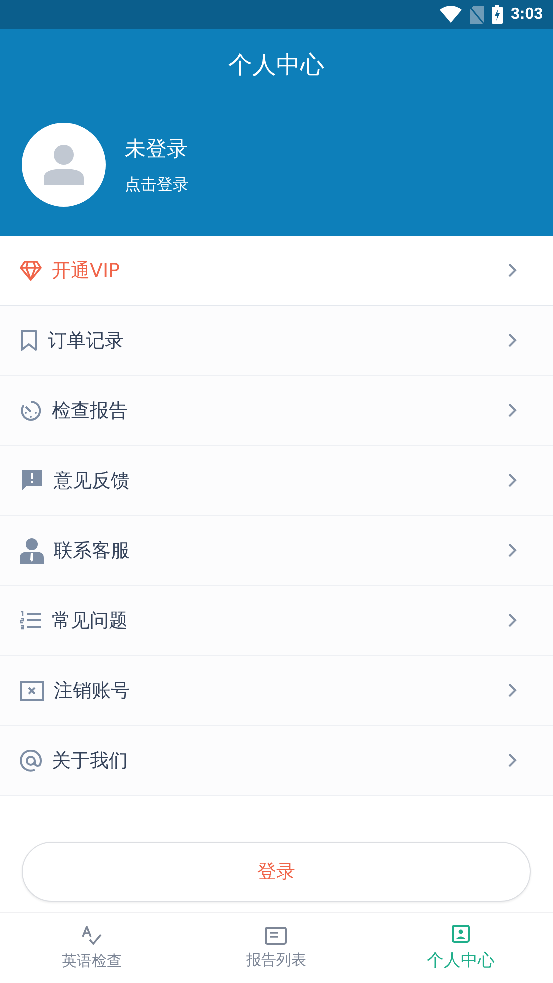 The width and height of the screenshot is (553, 983). Describe the element at coordinates (90, 621) in the screenshot. I see `menu-label: 常见问题` at that location.